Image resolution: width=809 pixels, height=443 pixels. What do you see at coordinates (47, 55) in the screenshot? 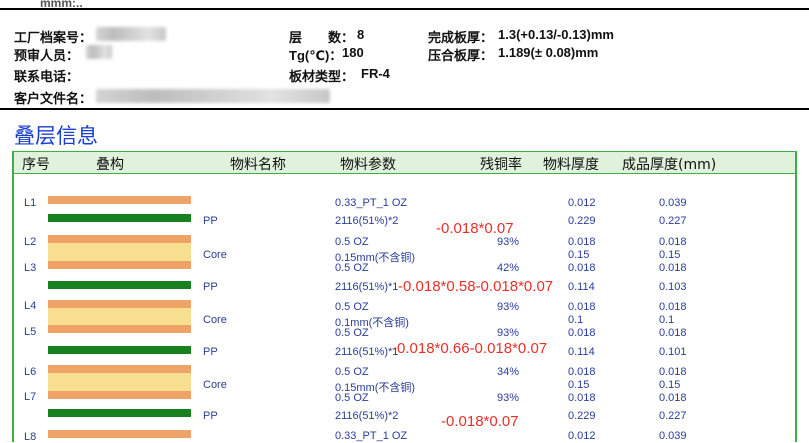
I see `reviewer-label: 预审人员：` at bounding box center [47, 55].